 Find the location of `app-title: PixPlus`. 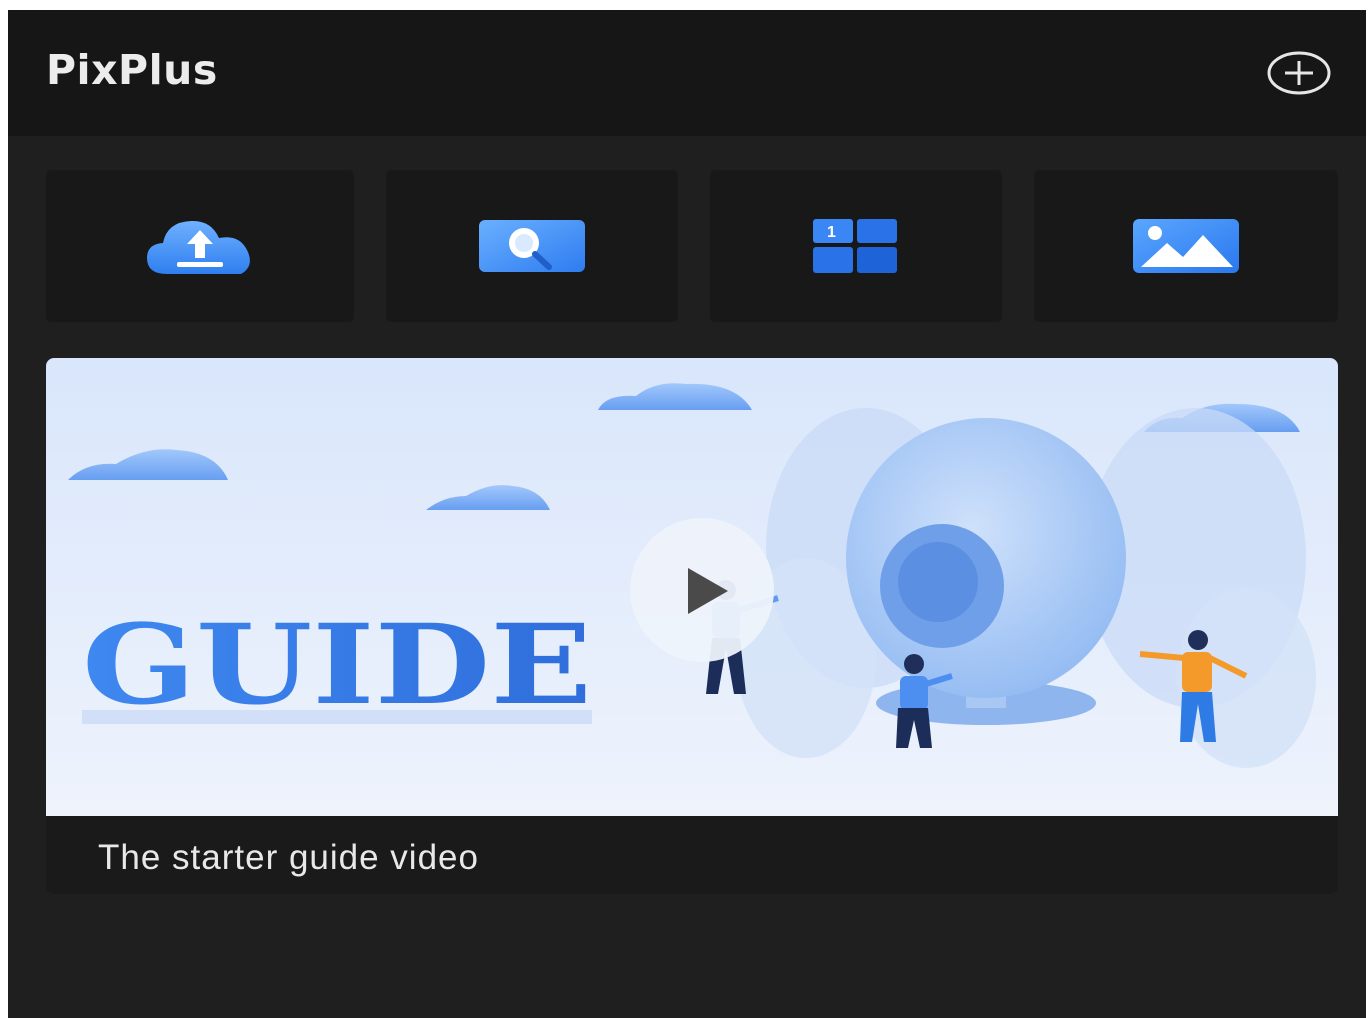

app-title: PixPlus is located at coordinates (132, 70).